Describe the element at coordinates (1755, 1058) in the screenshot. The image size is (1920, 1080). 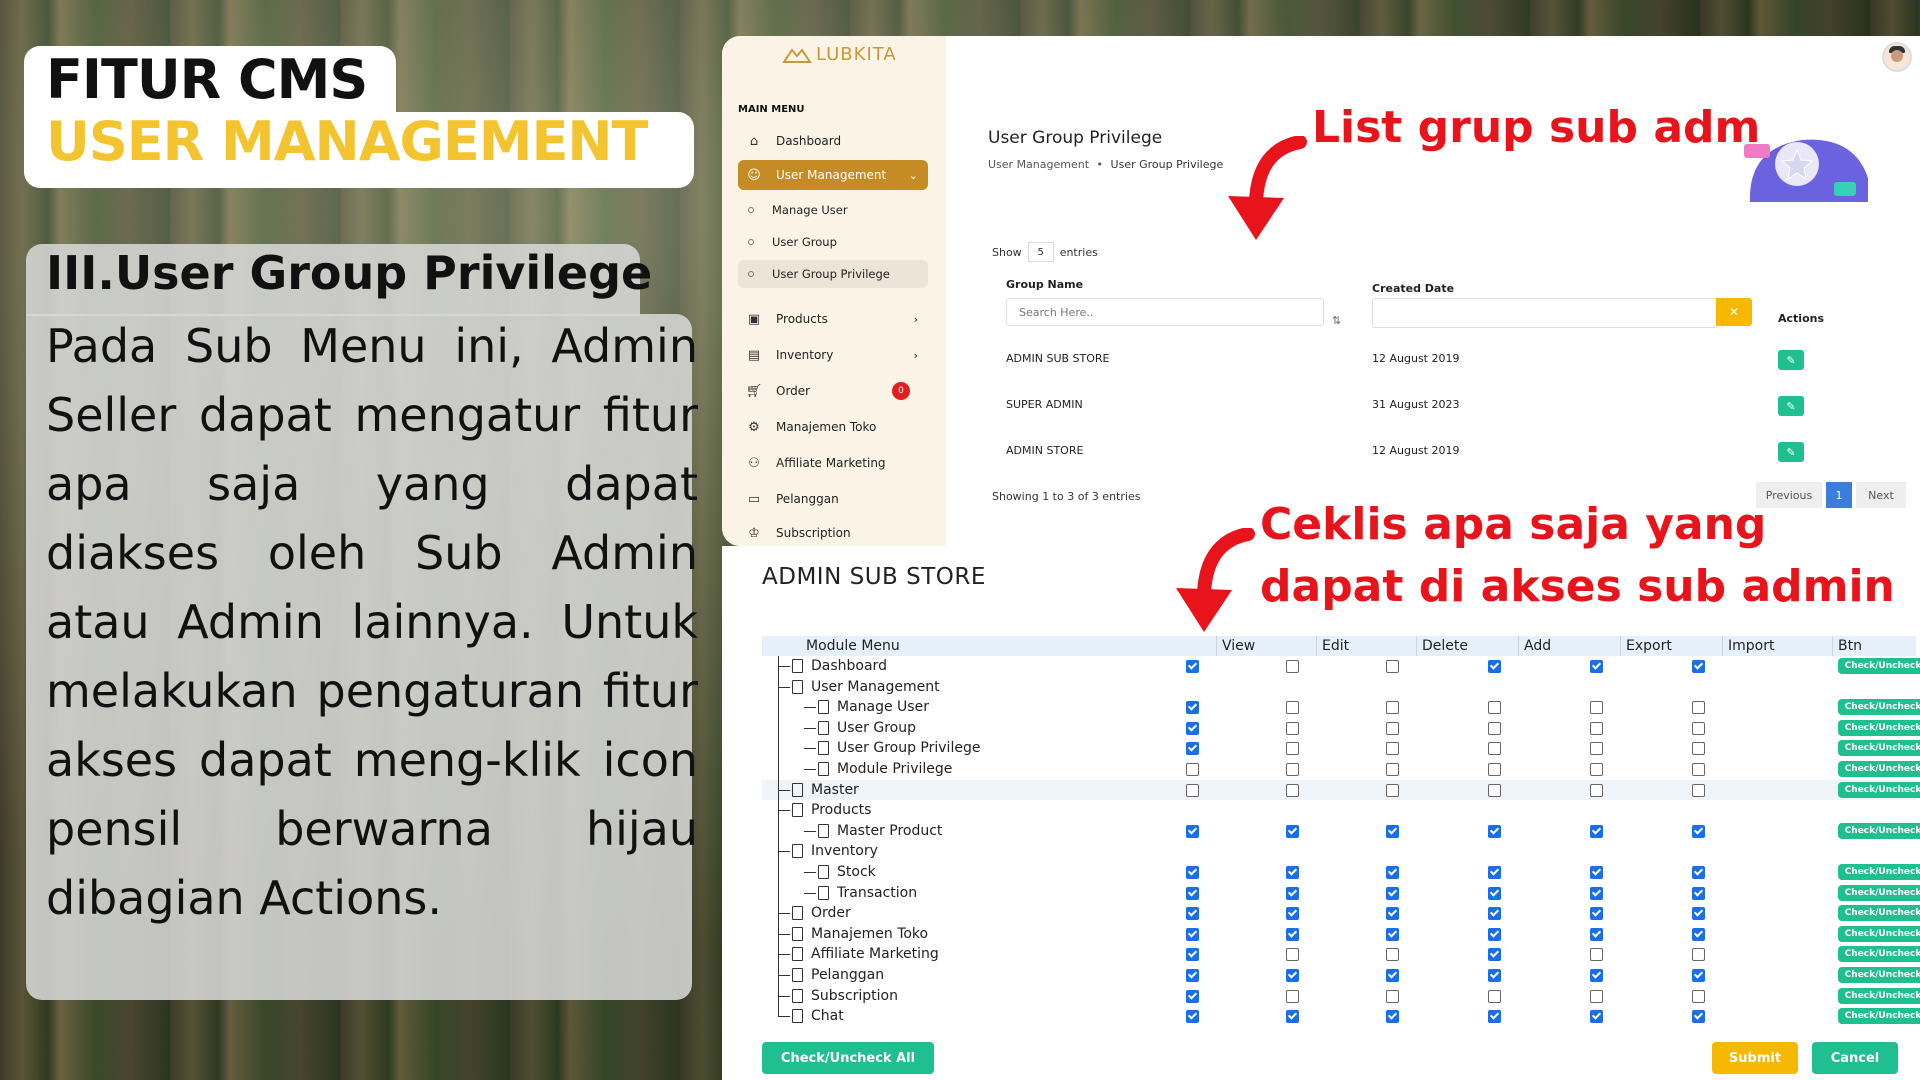
I see `submit-button: Submit` at that location.